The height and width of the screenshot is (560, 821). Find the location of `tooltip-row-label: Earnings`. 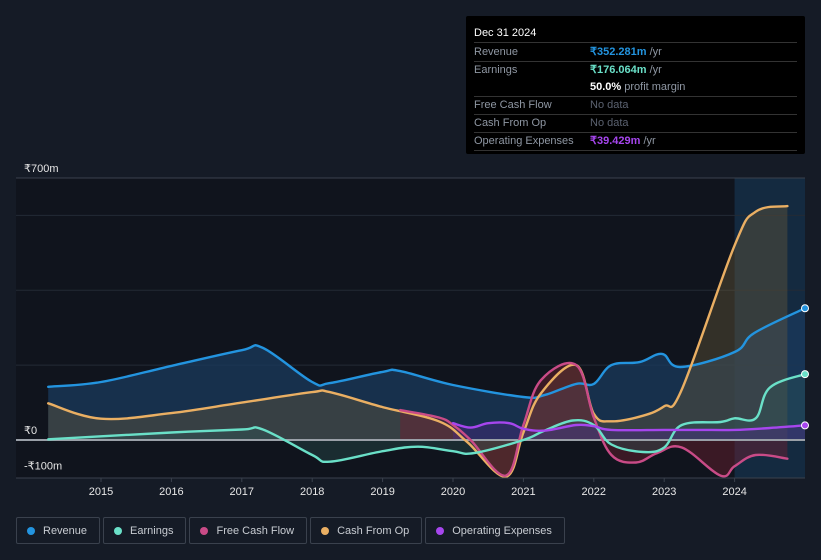

tooltip-row-label: Earnings is located at coordinates (496, 70).